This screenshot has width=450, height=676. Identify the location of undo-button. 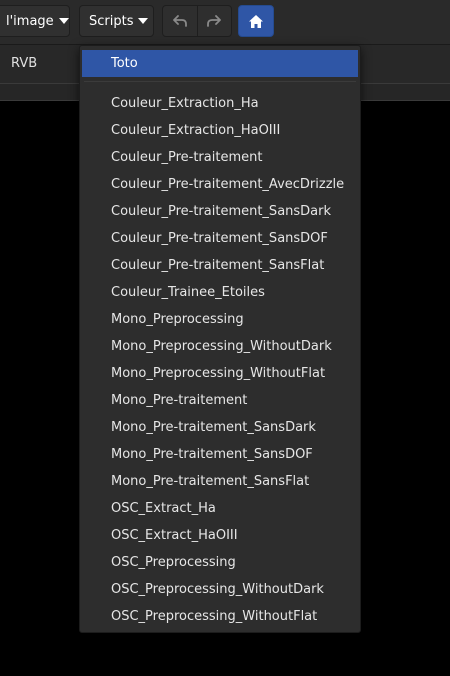
(180, 21).